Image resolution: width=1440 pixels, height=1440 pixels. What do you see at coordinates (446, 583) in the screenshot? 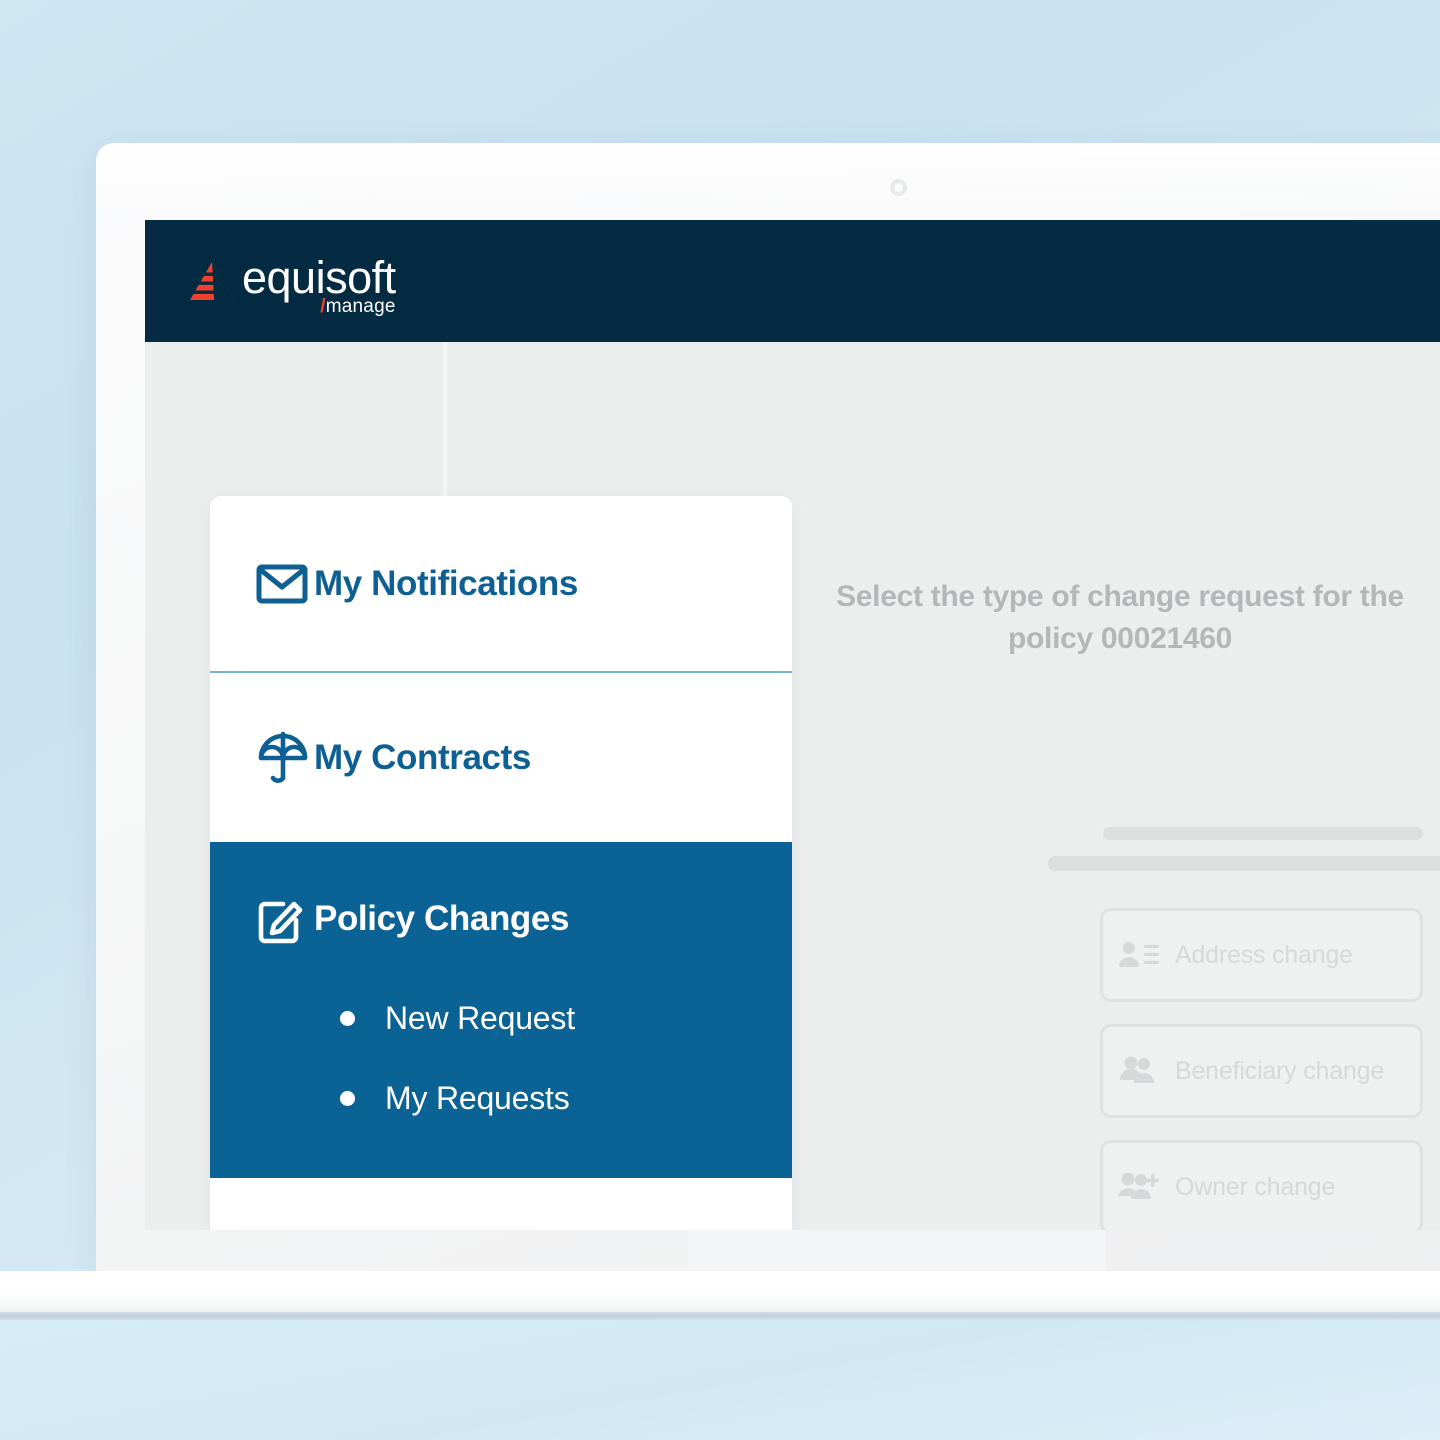
I see `sidebar-item-label: My Notifications` at bounding box center [446, 583].